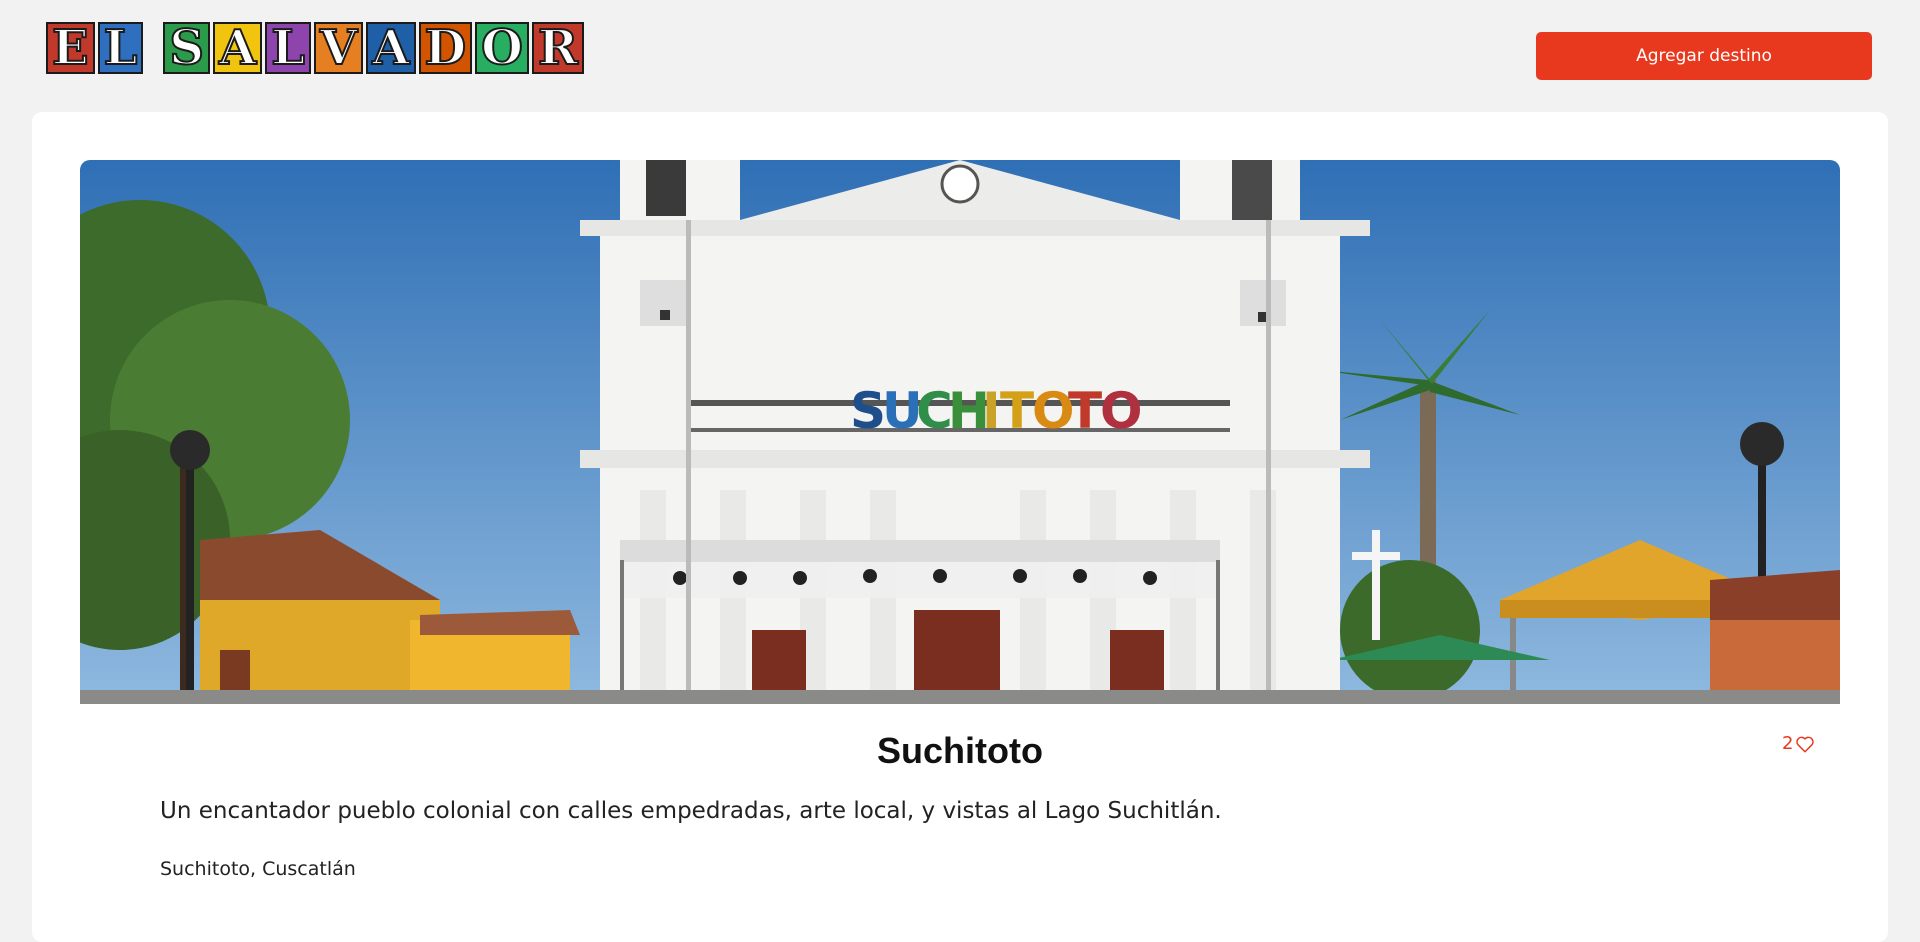 The image size is (1920, 942). I want to click on sign-letter-o2: O, so click(1121, 411).